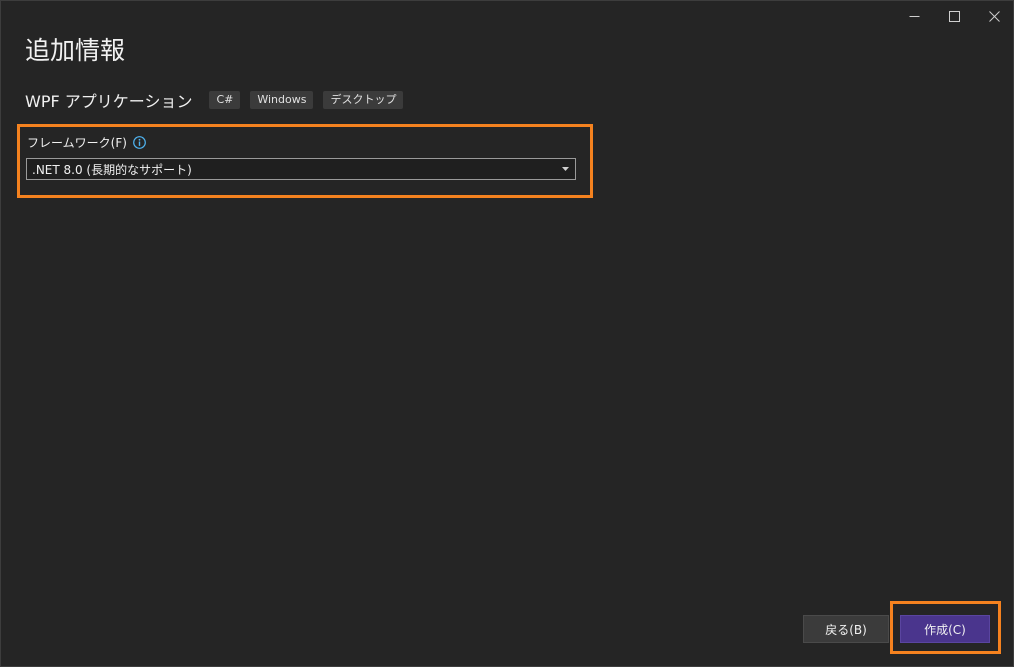 The width and height of the screenshot is (1014, 667). Describe the element at coordinates (109, 101) in the screenshot. I see `template-name: WPF アプリケーション` at that location.